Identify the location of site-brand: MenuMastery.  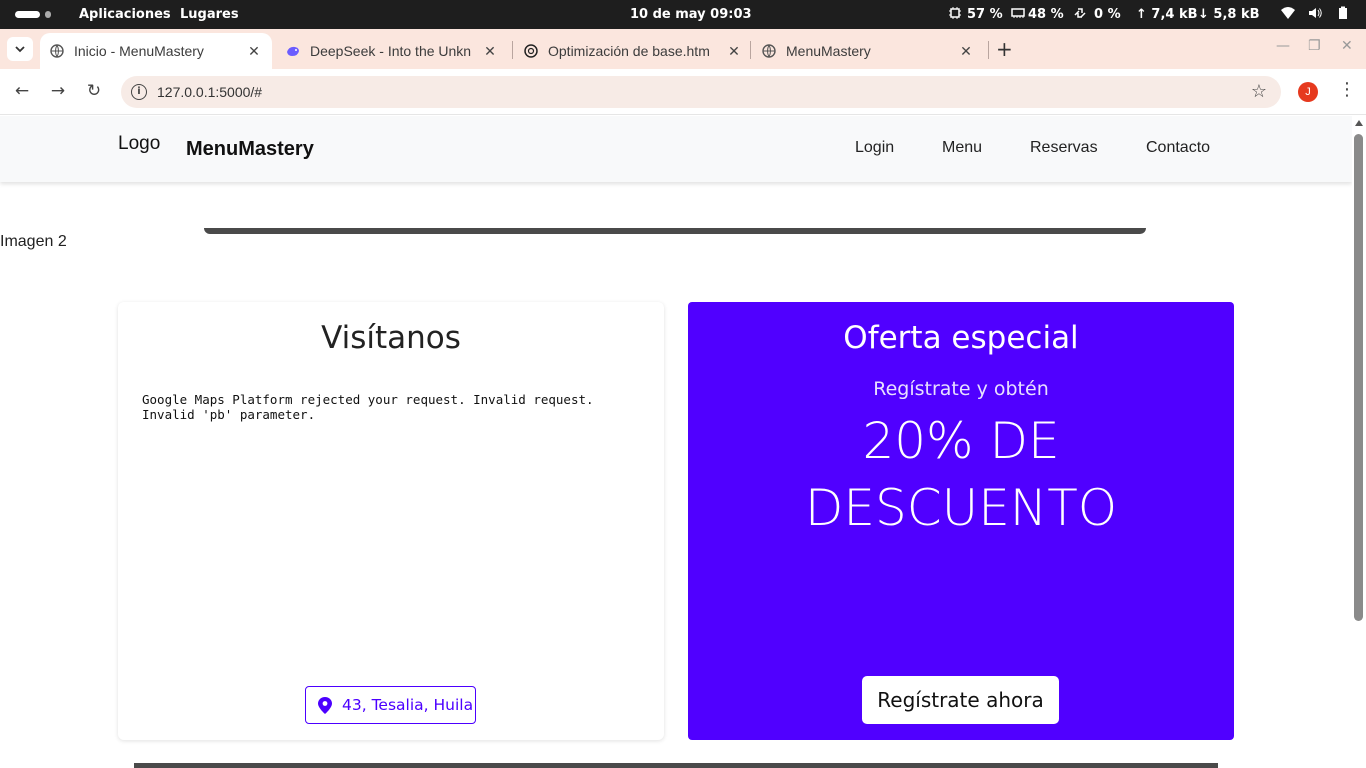
(250, 149).